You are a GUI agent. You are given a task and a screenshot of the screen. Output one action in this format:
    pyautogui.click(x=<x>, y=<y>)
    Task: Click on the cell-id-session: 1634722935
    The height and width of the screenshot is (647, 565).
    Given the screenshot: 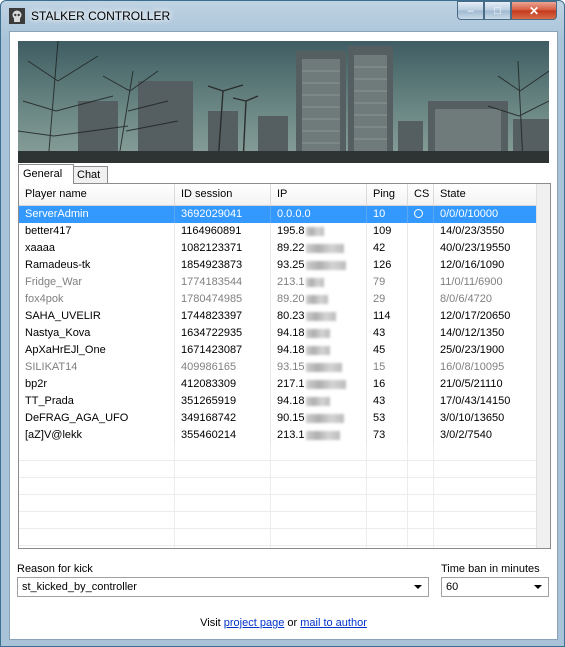 What is the action you would take?
    pyautogui.click(x=223, y=333)
    